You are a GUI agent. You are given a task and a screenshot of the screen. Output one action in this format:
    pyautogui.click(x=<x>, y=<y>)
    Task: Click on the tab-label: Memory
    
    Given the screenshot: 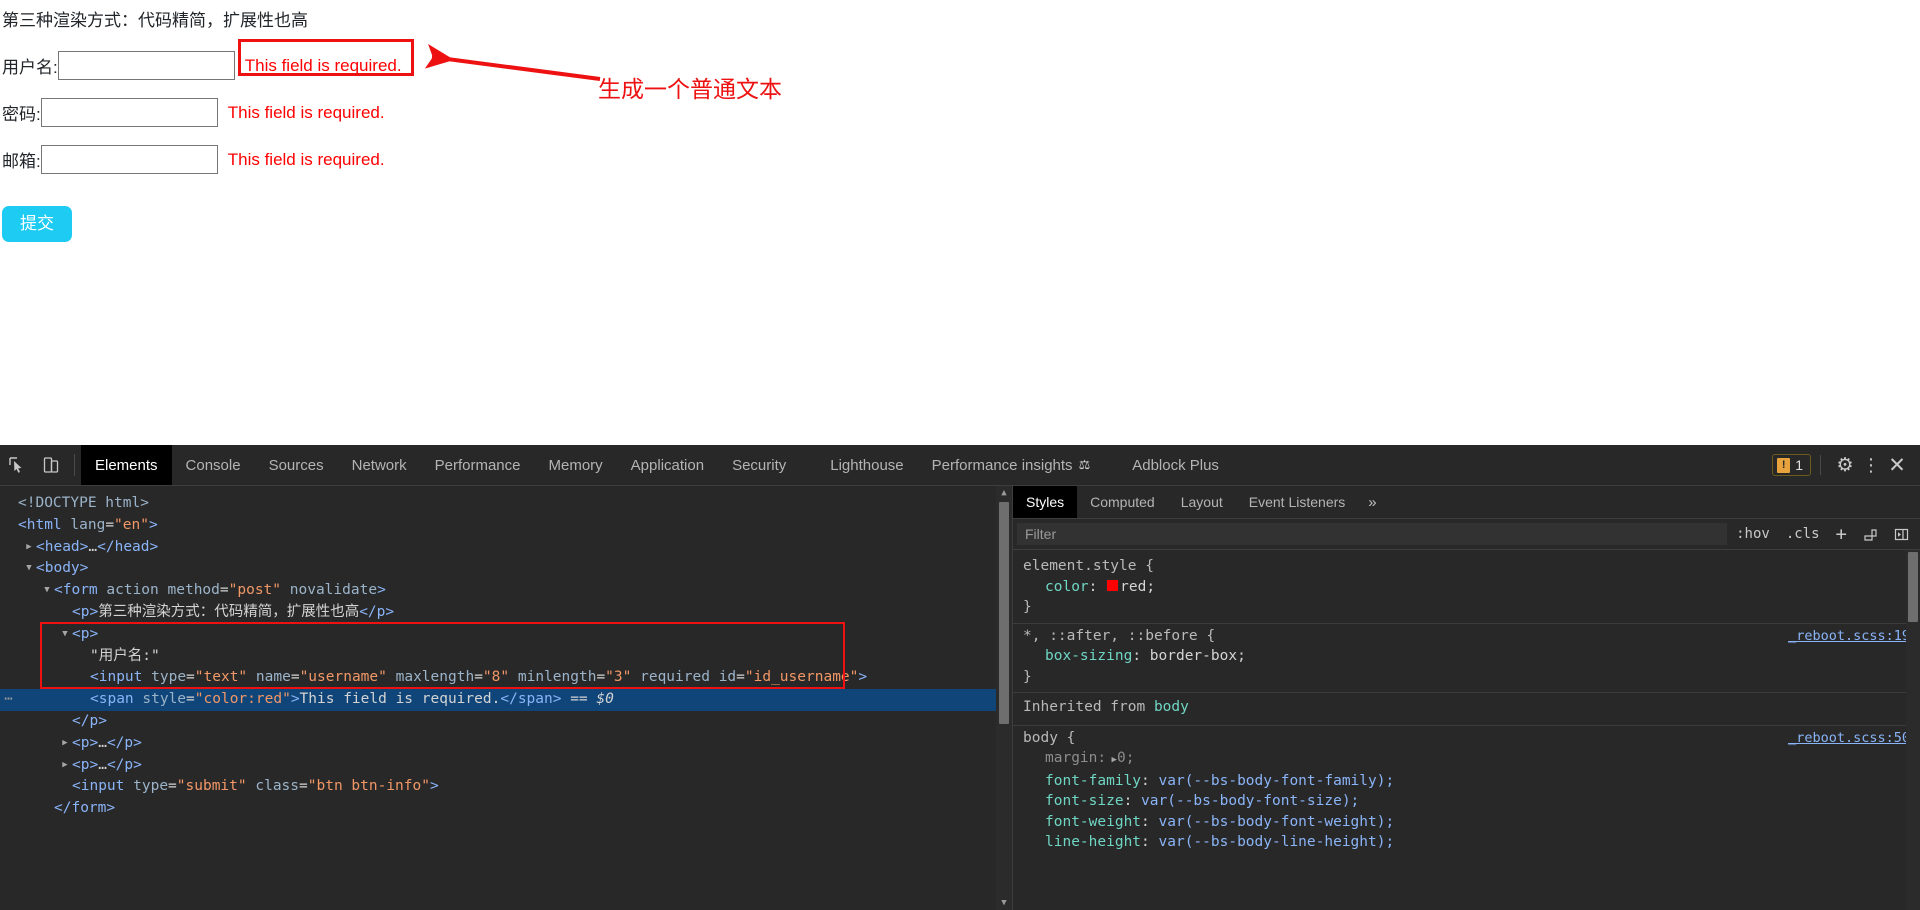 What is the action you would take?
    pyautogui.click(x=575, y=465)
    